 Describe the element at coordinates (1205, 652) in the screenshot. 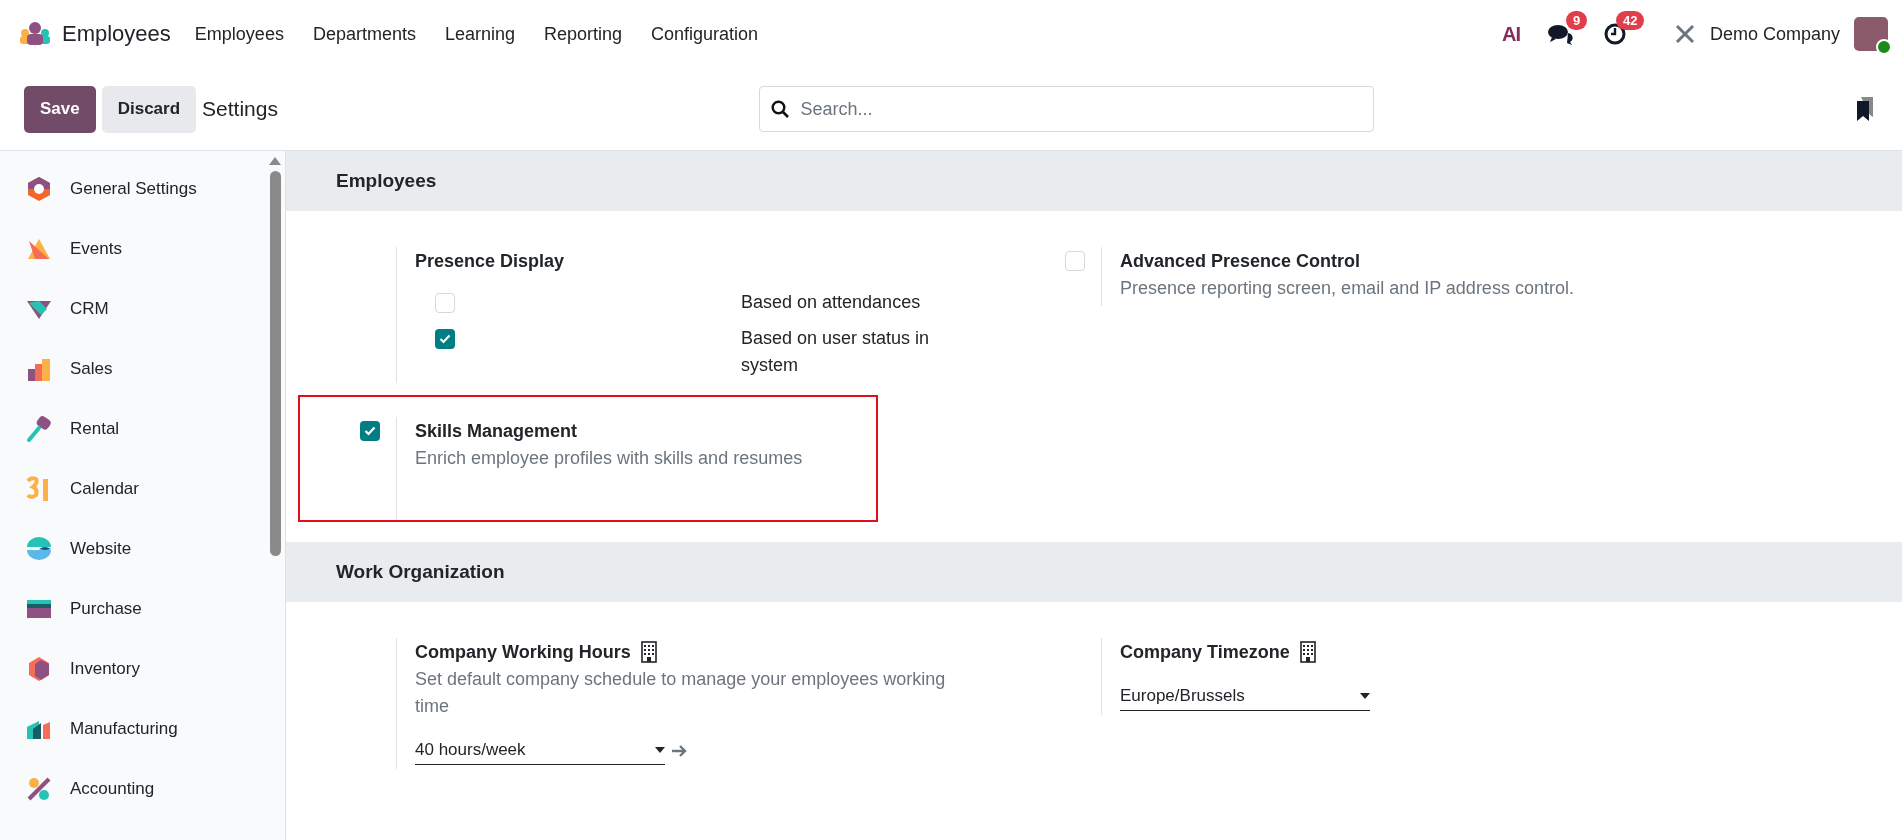

I see `setting-title: Company Timezone` at that location.